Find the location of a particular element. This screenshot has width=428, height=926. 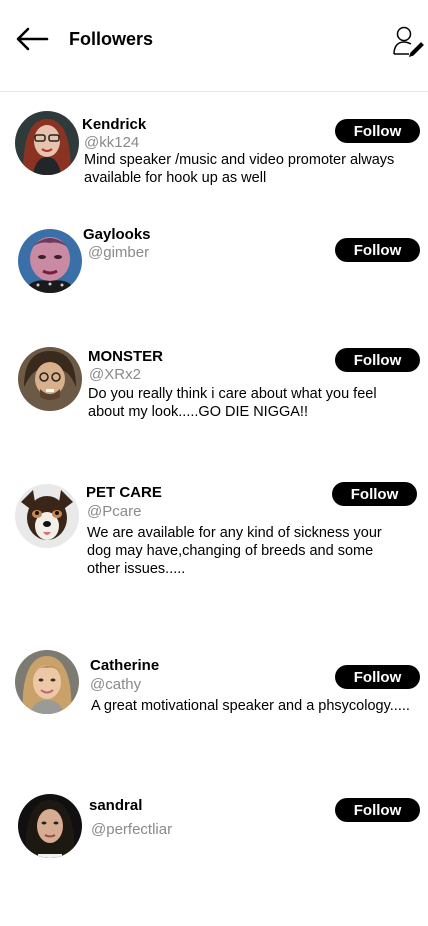

app-header: Followers is located at coordinates (214, 46).